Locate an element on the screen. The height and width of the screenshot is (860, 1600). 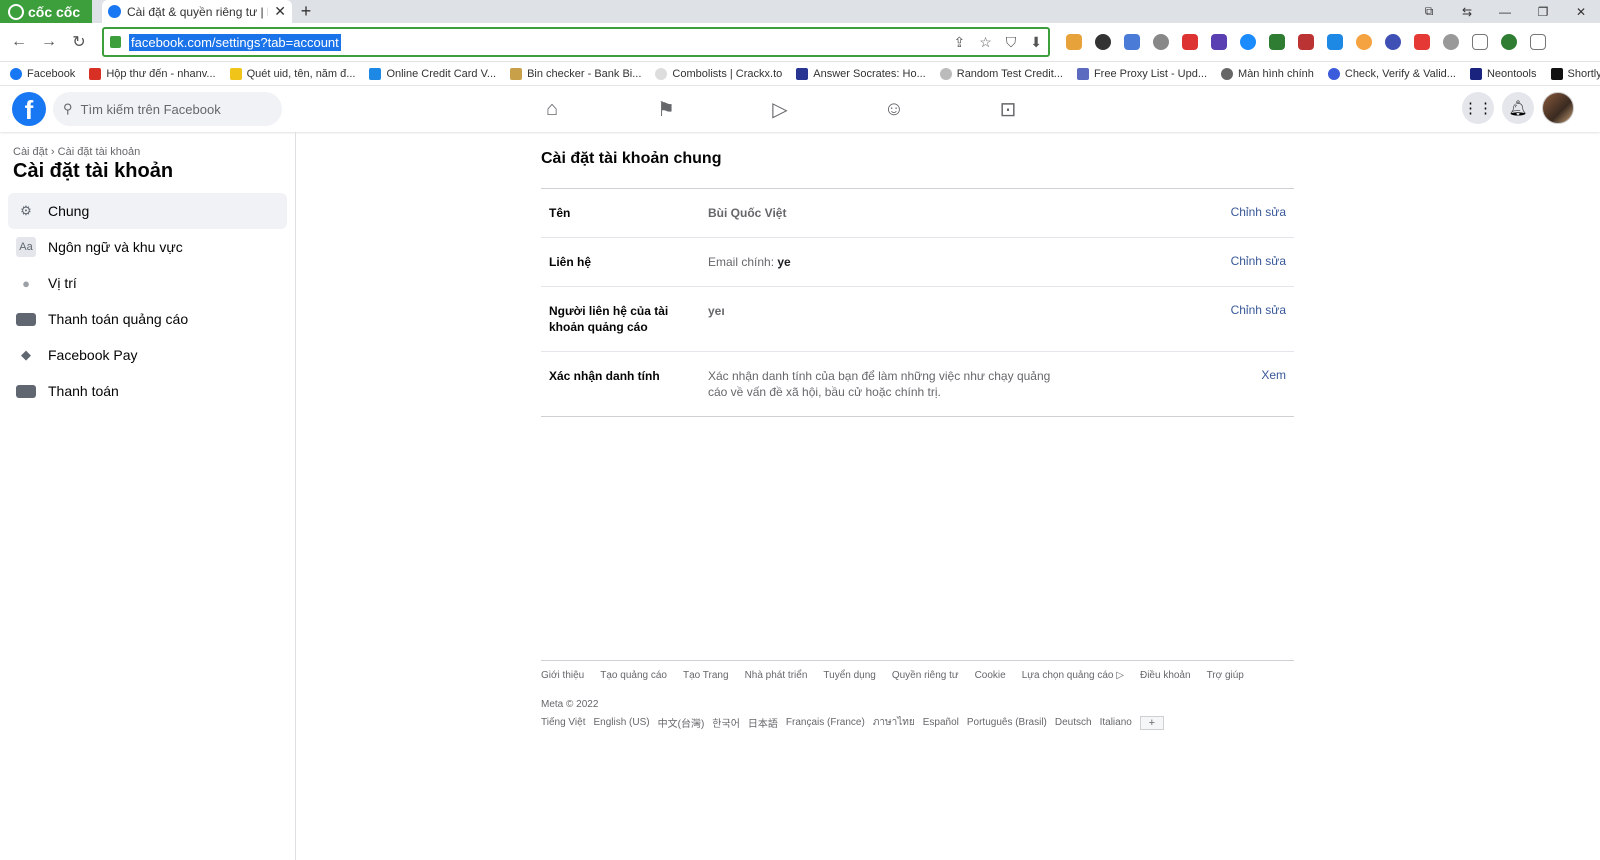
sidebar-item-payments: Thanh toán is located at coordinates (147, 391).